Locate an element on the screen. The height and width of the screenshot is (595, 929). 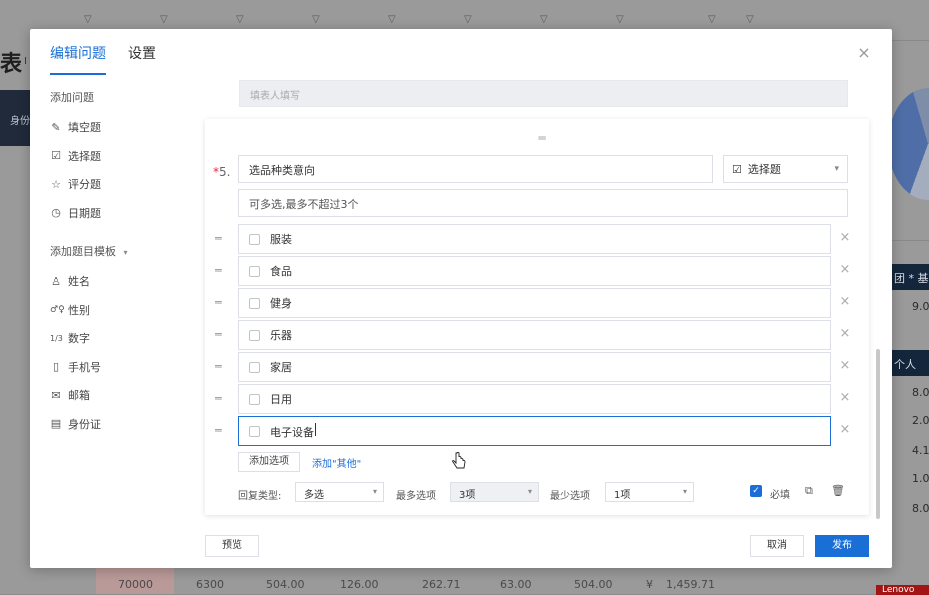
checkbox-icon: ☑ is located at coordinates (737, 169).